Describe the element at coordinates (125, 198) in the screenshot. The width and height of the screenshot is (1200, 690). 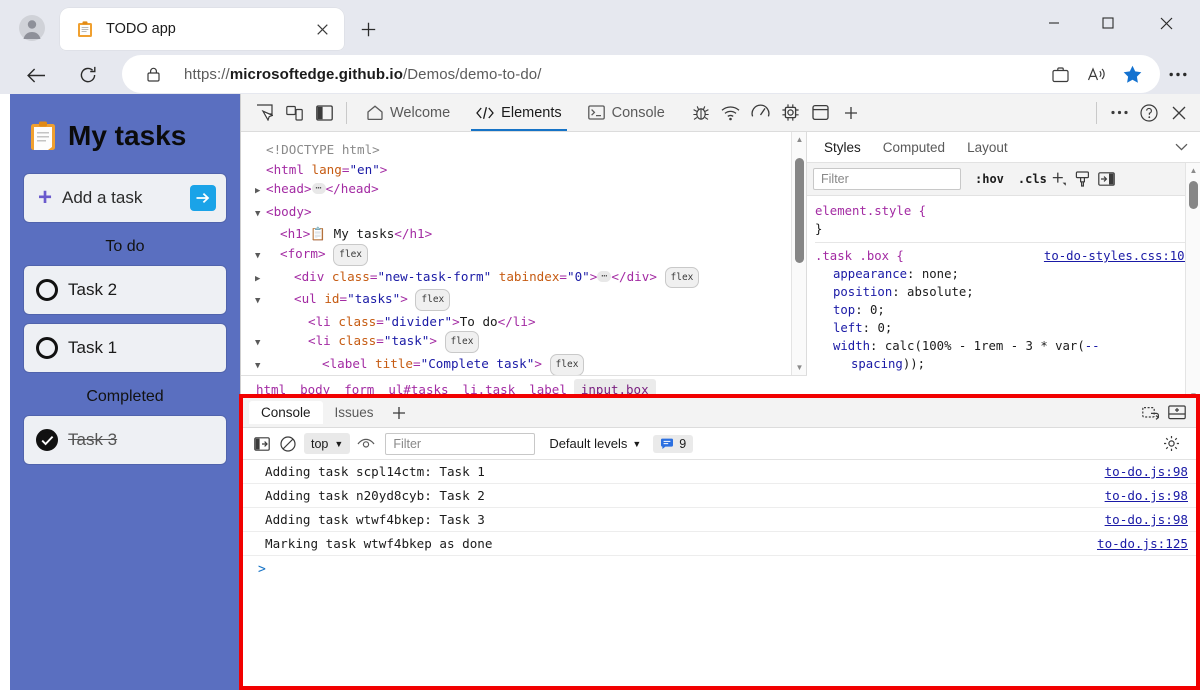
I see `new-task-form: + Add a task` at that location.